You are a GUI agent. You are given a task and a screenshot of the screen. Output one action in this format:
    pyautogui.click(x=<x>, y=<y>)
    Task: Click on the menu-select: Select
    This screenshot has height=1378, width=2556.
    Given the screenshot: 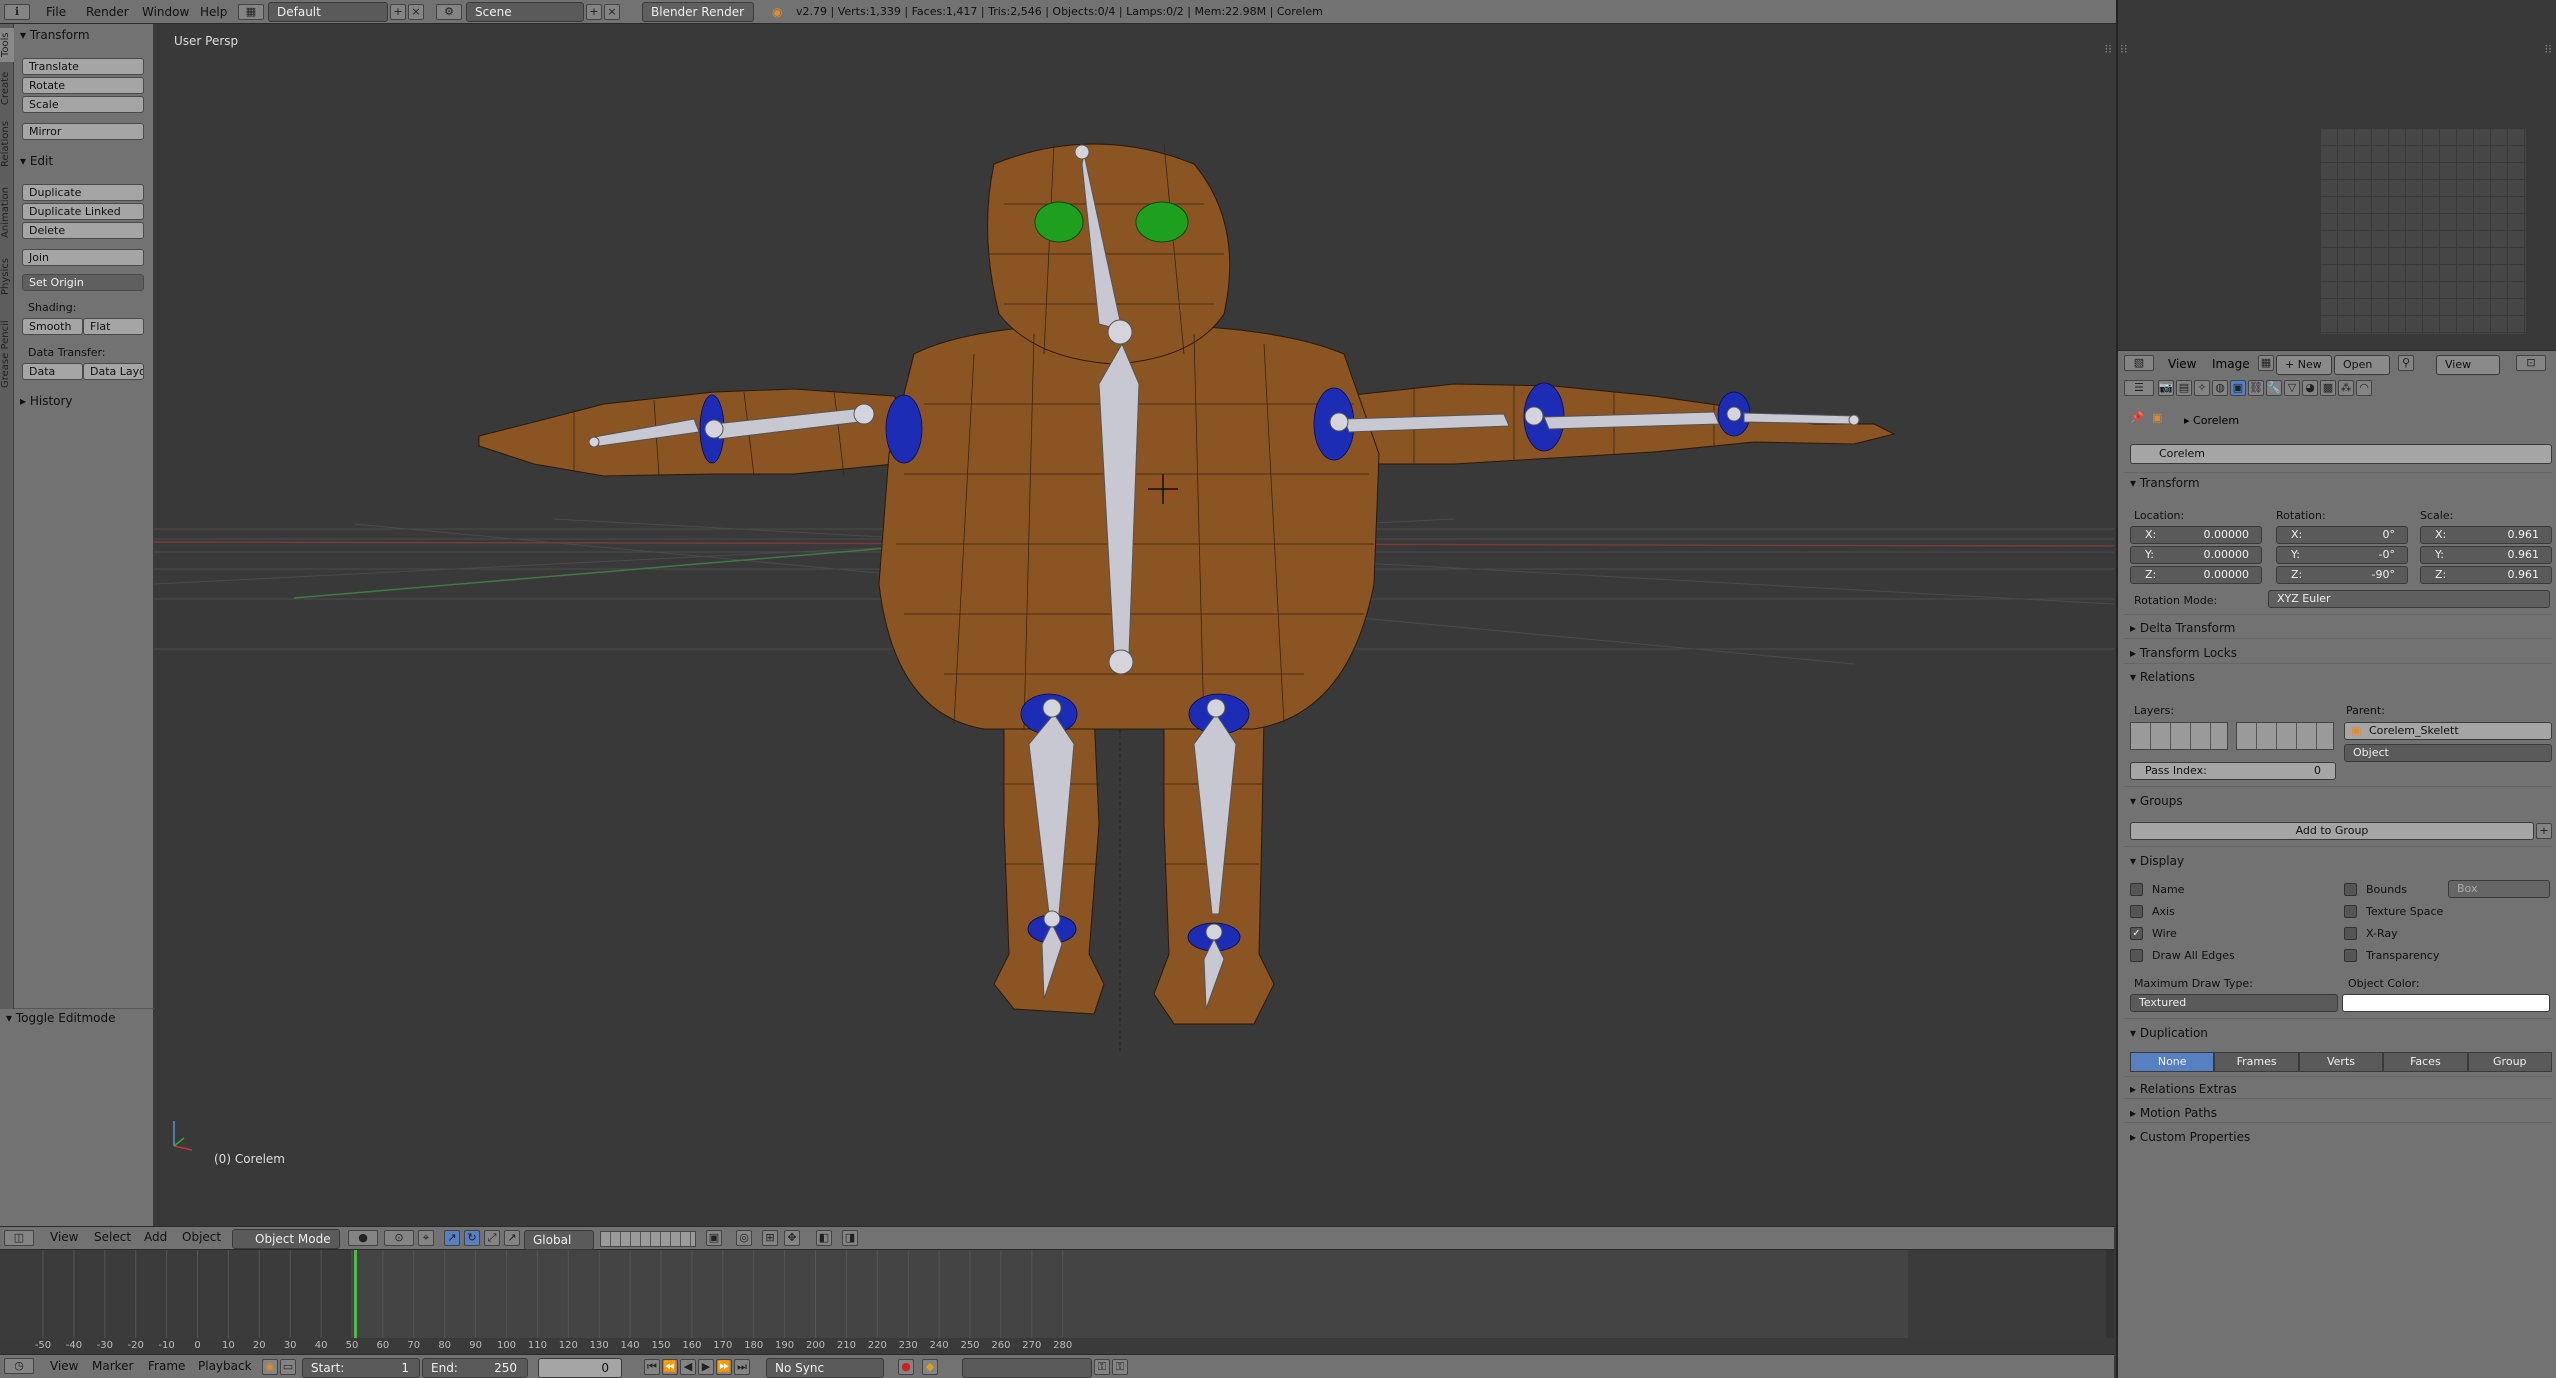 What is the action you would take?
    pyautogui.click(x=112, y=1237)
    